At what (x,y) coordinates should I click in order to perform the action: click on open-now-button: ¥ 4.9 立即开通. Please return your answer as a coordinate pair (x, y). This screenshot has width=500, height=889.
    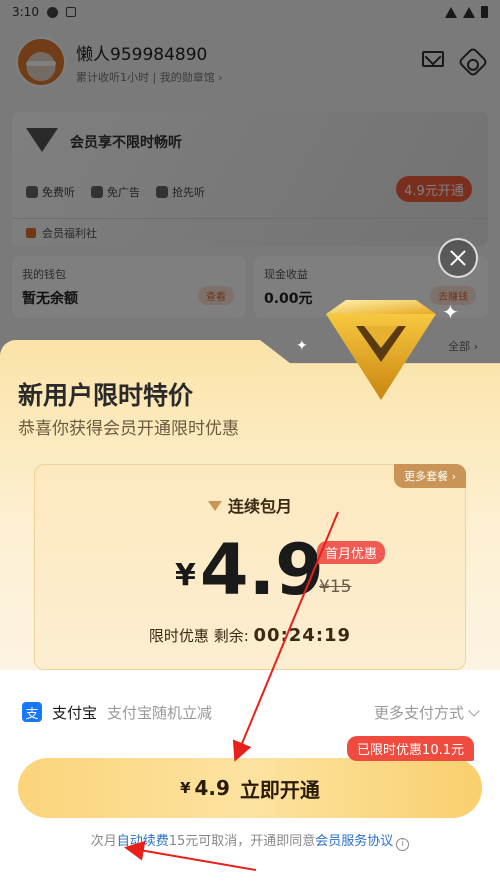
    Looking at the image, I should click on (250, 788).